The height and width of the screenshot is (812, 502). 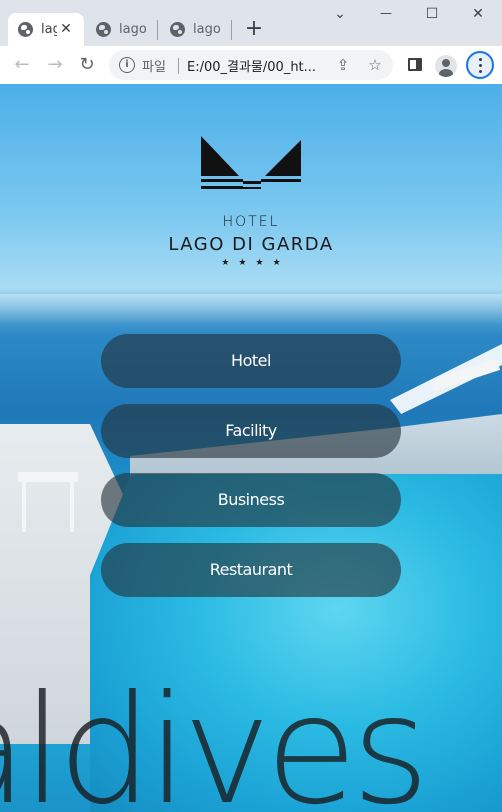 I want to click on tab-search-chevron-icon: ⌄, so click(x=340, y=15).